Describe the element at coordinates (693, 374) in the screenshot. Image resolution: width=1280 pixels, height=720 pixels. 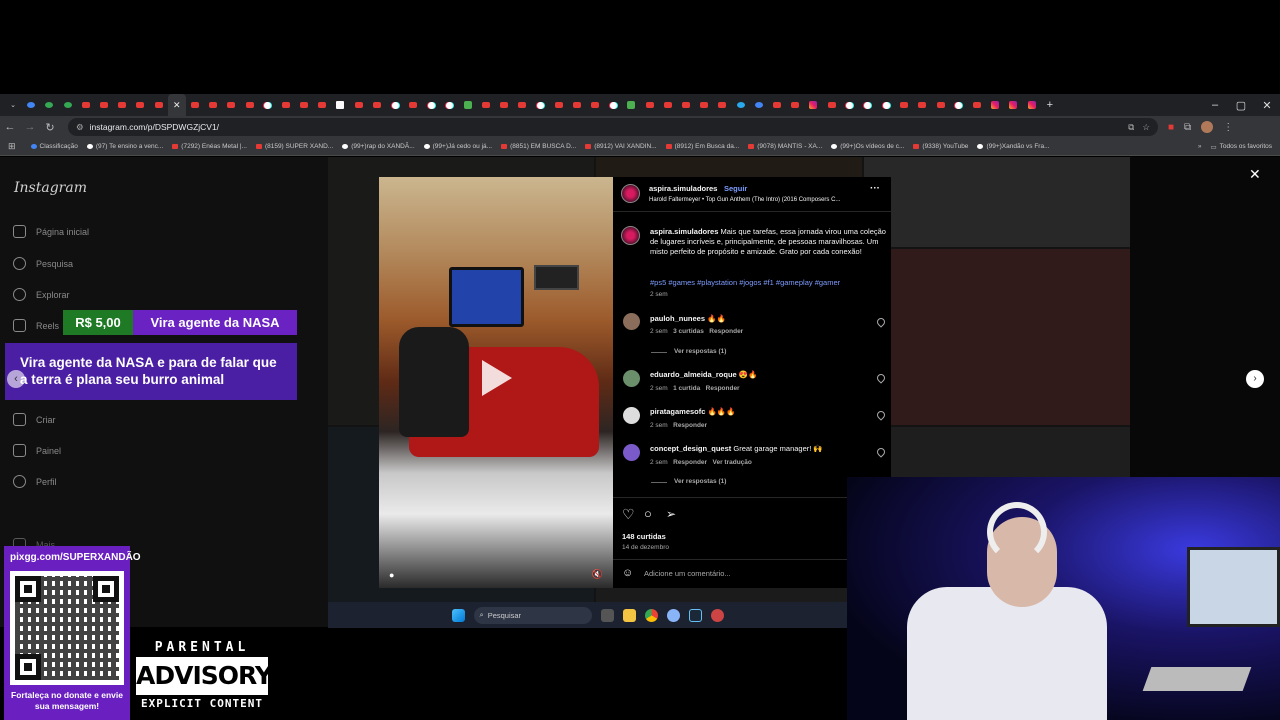
I see `comment-username: eduardo_almeida_roque` at that location.